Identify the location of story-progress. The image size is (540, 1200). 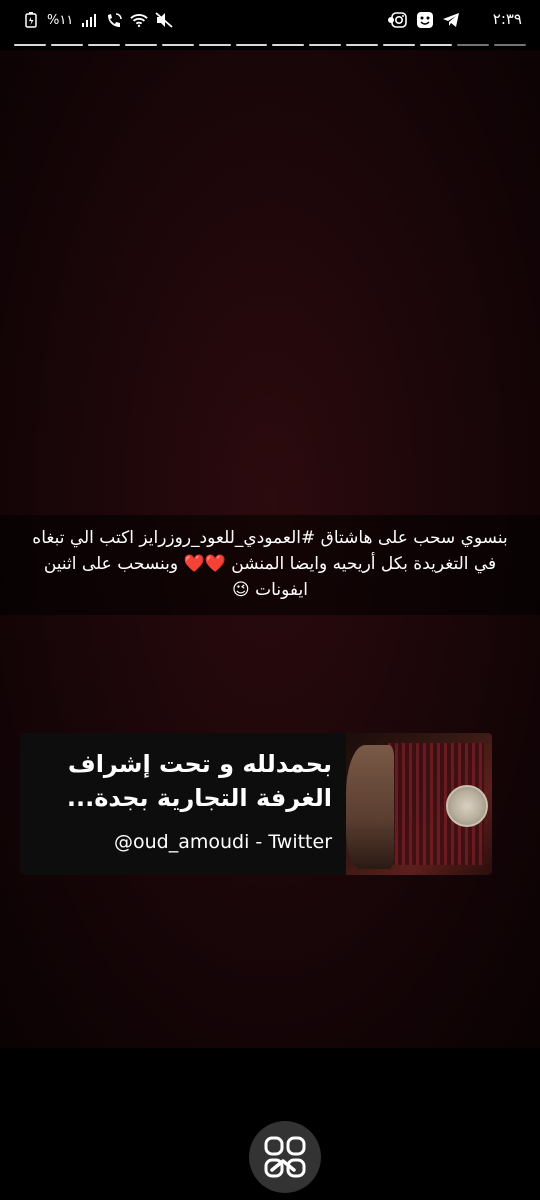
(270, 45).